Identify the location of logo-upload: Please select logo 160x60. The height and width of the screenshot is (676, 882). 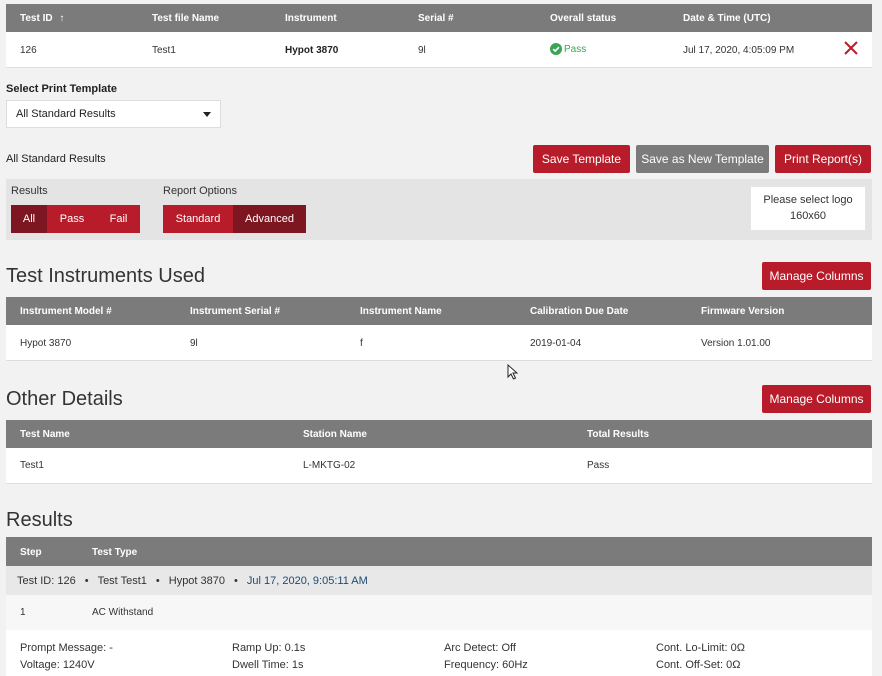
(808, 208).